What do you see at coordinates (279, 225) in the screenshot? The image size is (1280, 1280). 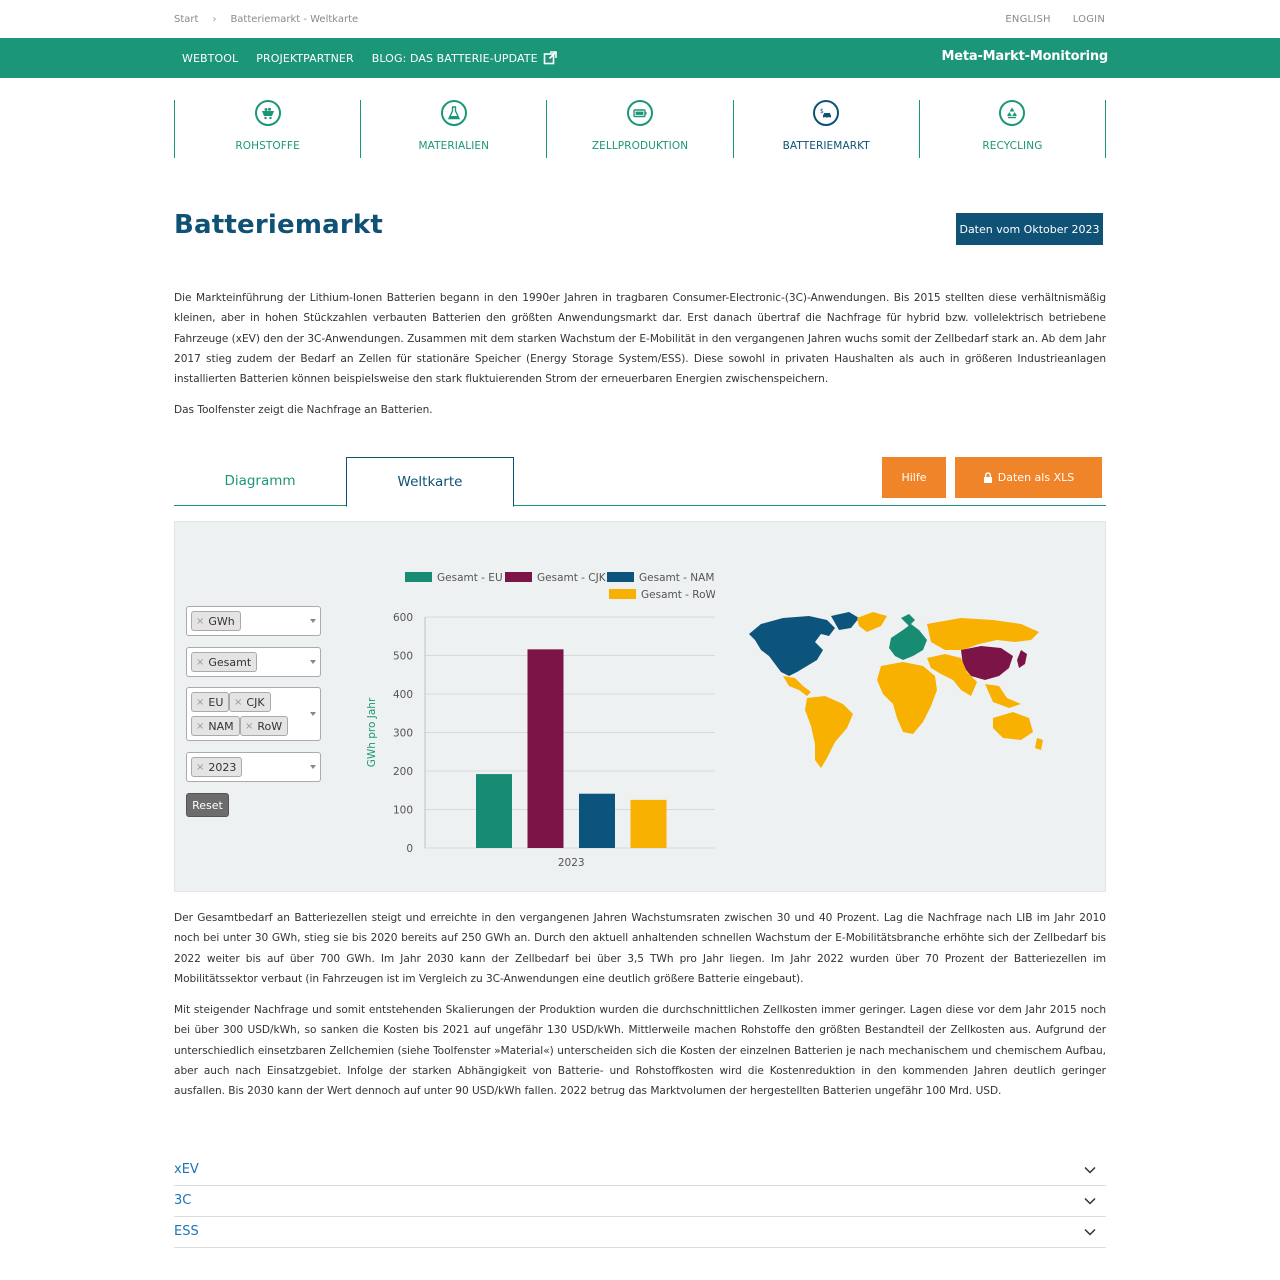 I see `page-title: Batteriemarkt` at bounding box center [279, 225].